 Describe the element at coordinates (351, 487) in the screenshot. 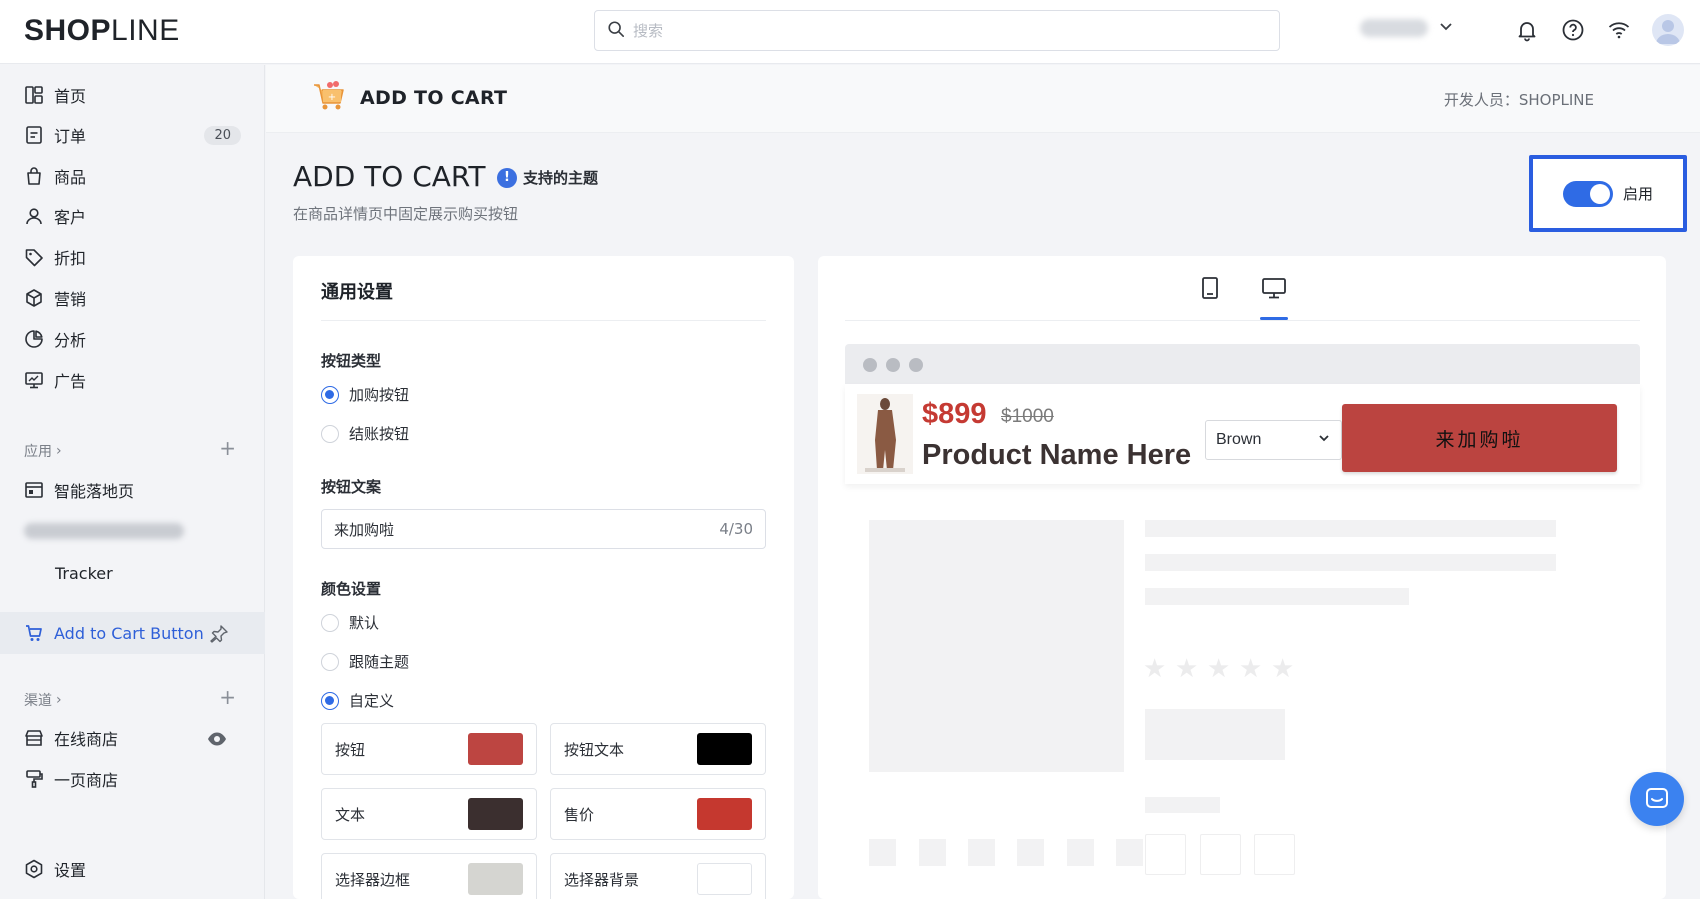

I see `button-text-label: 按钮文案` at that location.